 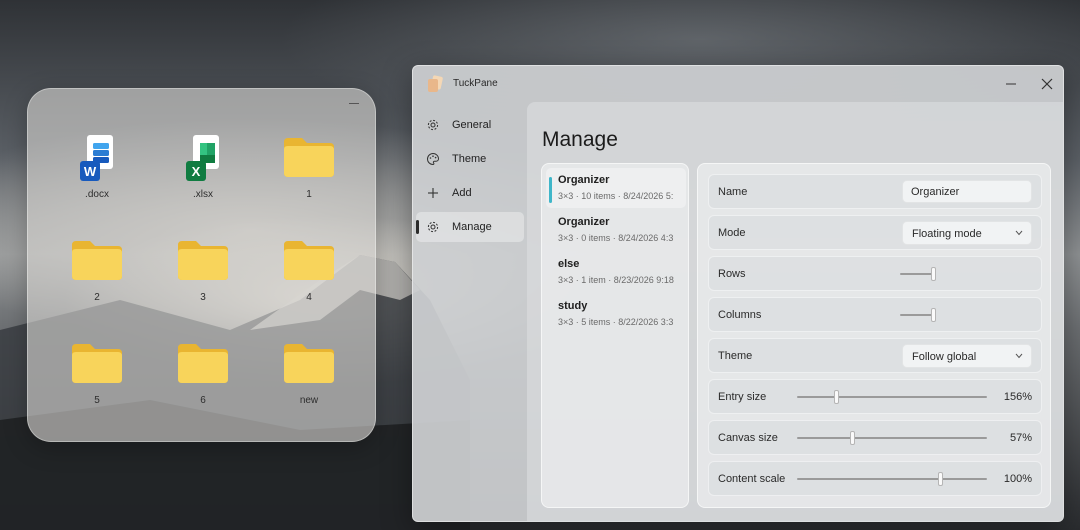 I want to click on nav-item-theme: Theme, so click(x=470, y=159).